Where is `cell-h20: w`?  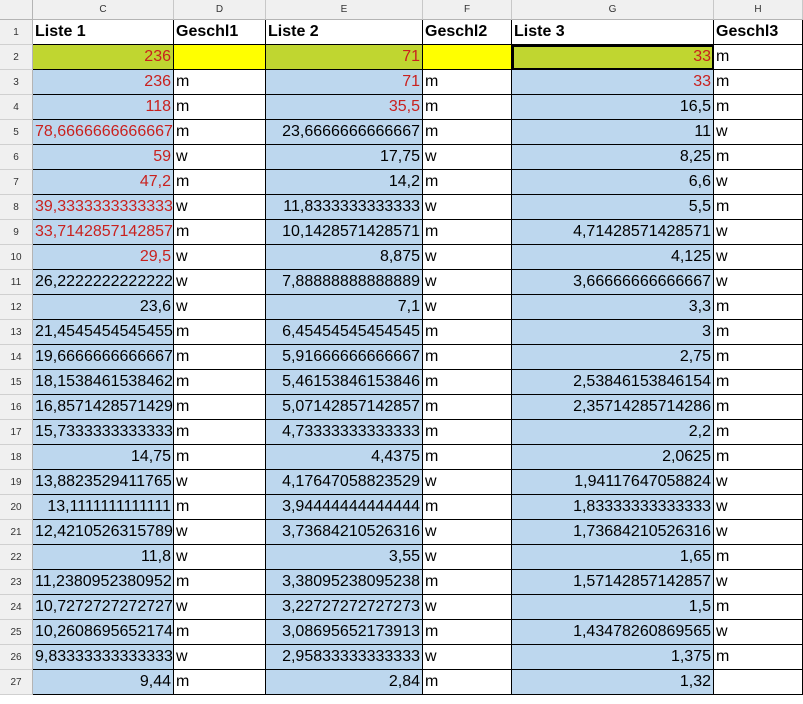 cell-h20: w is located at coordinates (758, 507).